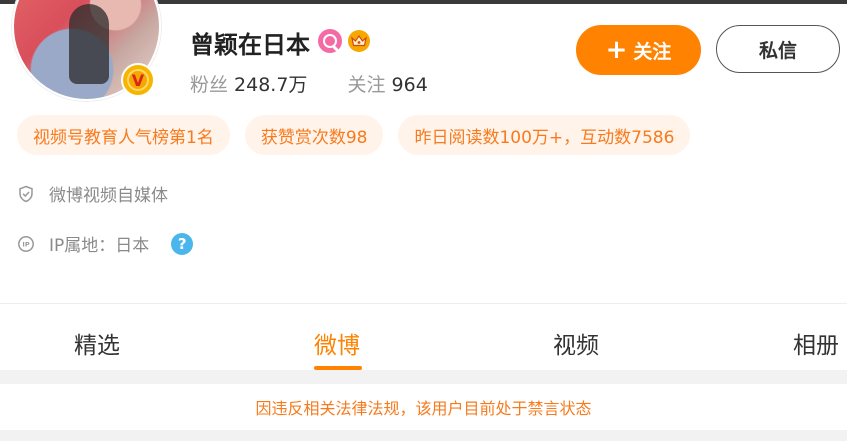  Describe the element at coordinates (330, 41) in the screenshot. I see `search-badge-icon` at that location.